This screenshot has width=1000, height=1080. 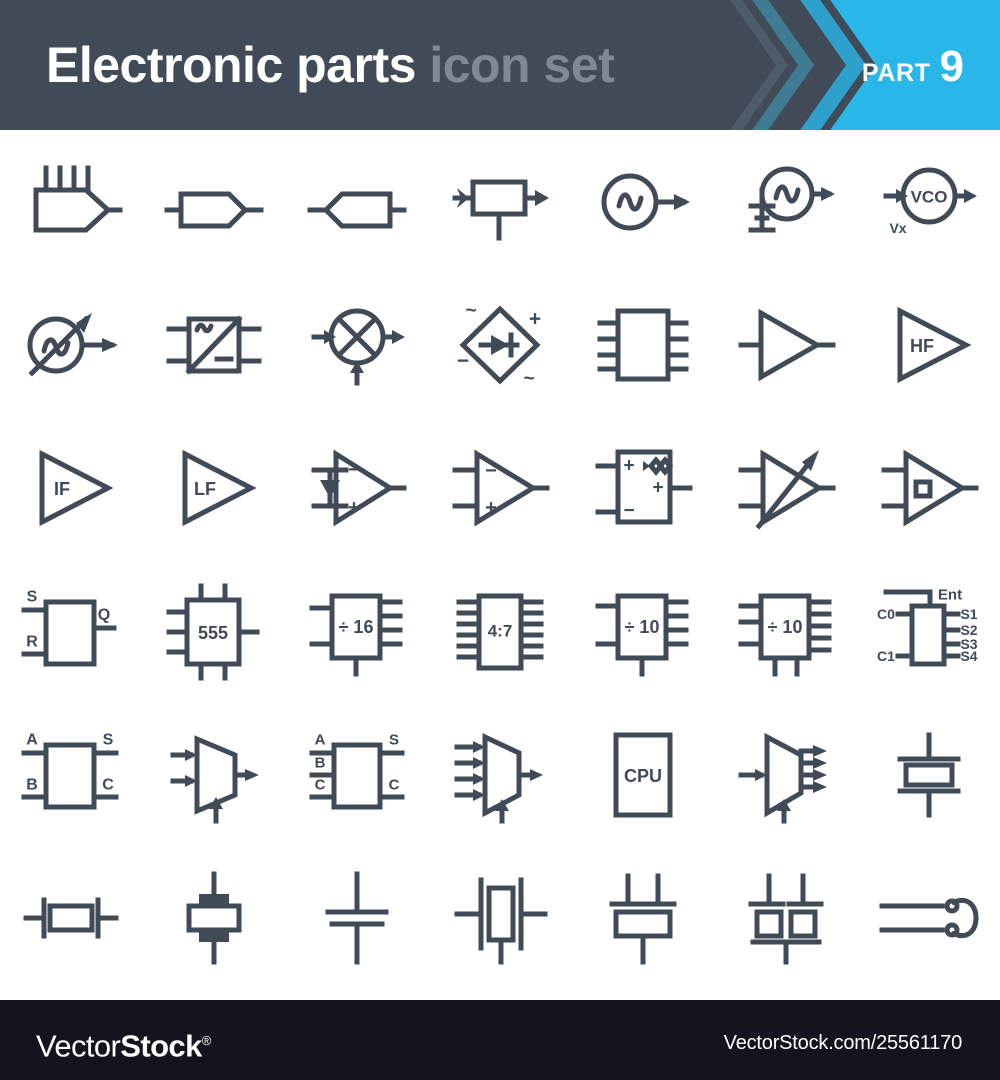 What do you see at coordinates (32, 596) in the screenshot?
I see `s-pin-label: S` at bounding box center [32, 596].